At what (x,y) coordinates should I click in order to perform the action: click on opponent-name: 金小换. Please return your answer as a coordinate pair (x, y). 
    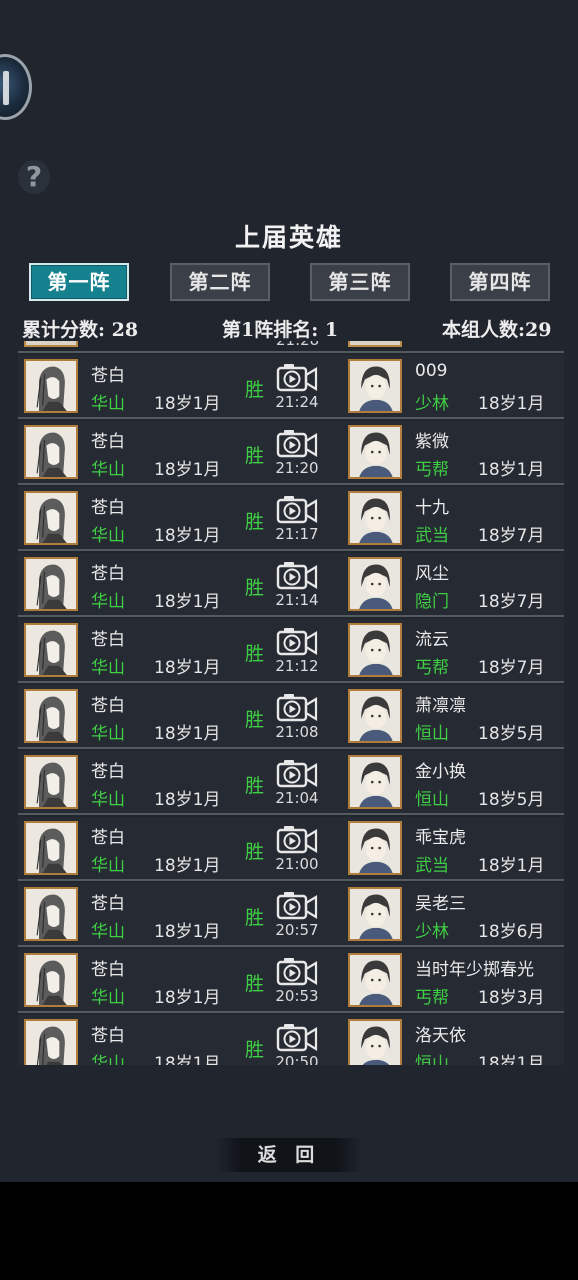
    Looking at the image, I should click on (440, 772).